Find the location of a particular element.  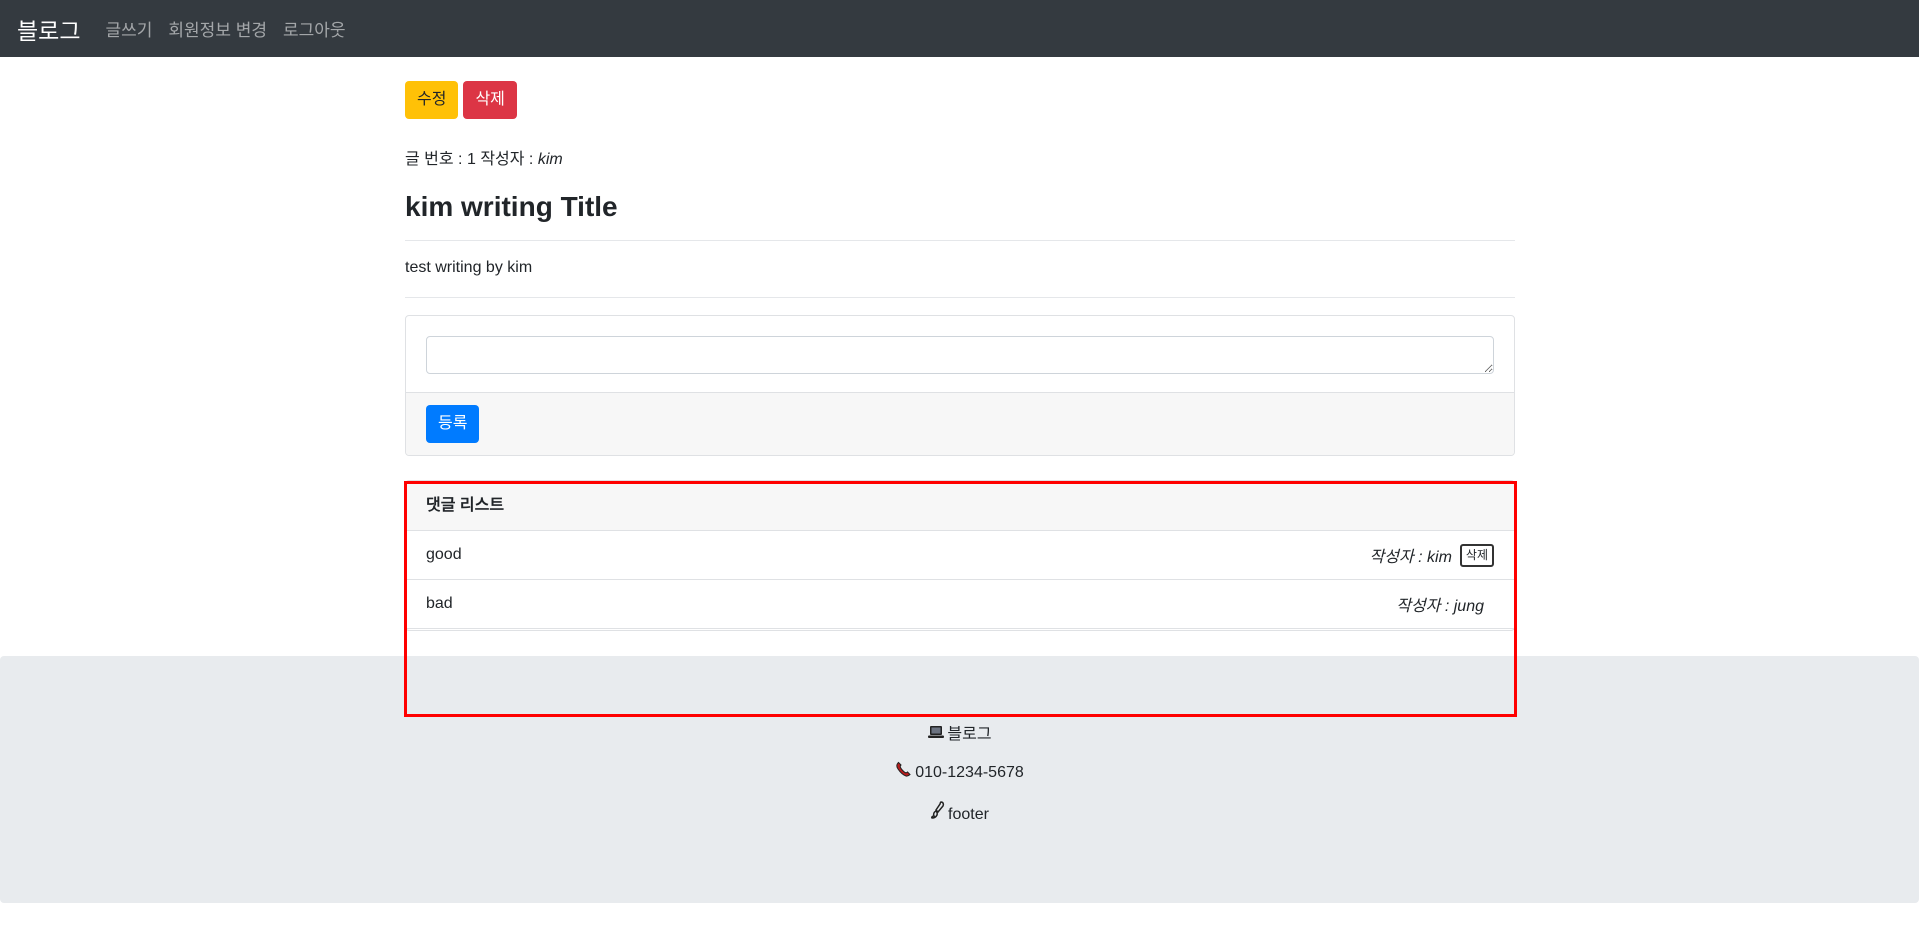

footer-line-brand: 블로그 is located at coordinates (959, 732).